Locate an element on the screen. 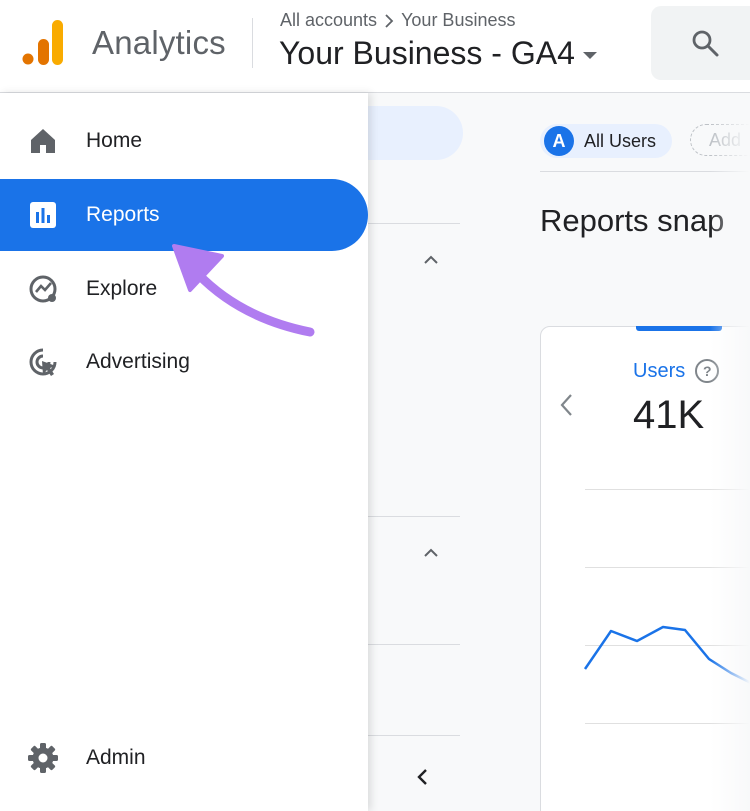 The image size is (750, 811). nav-item-home: Home is located at coordinates (184, 141).